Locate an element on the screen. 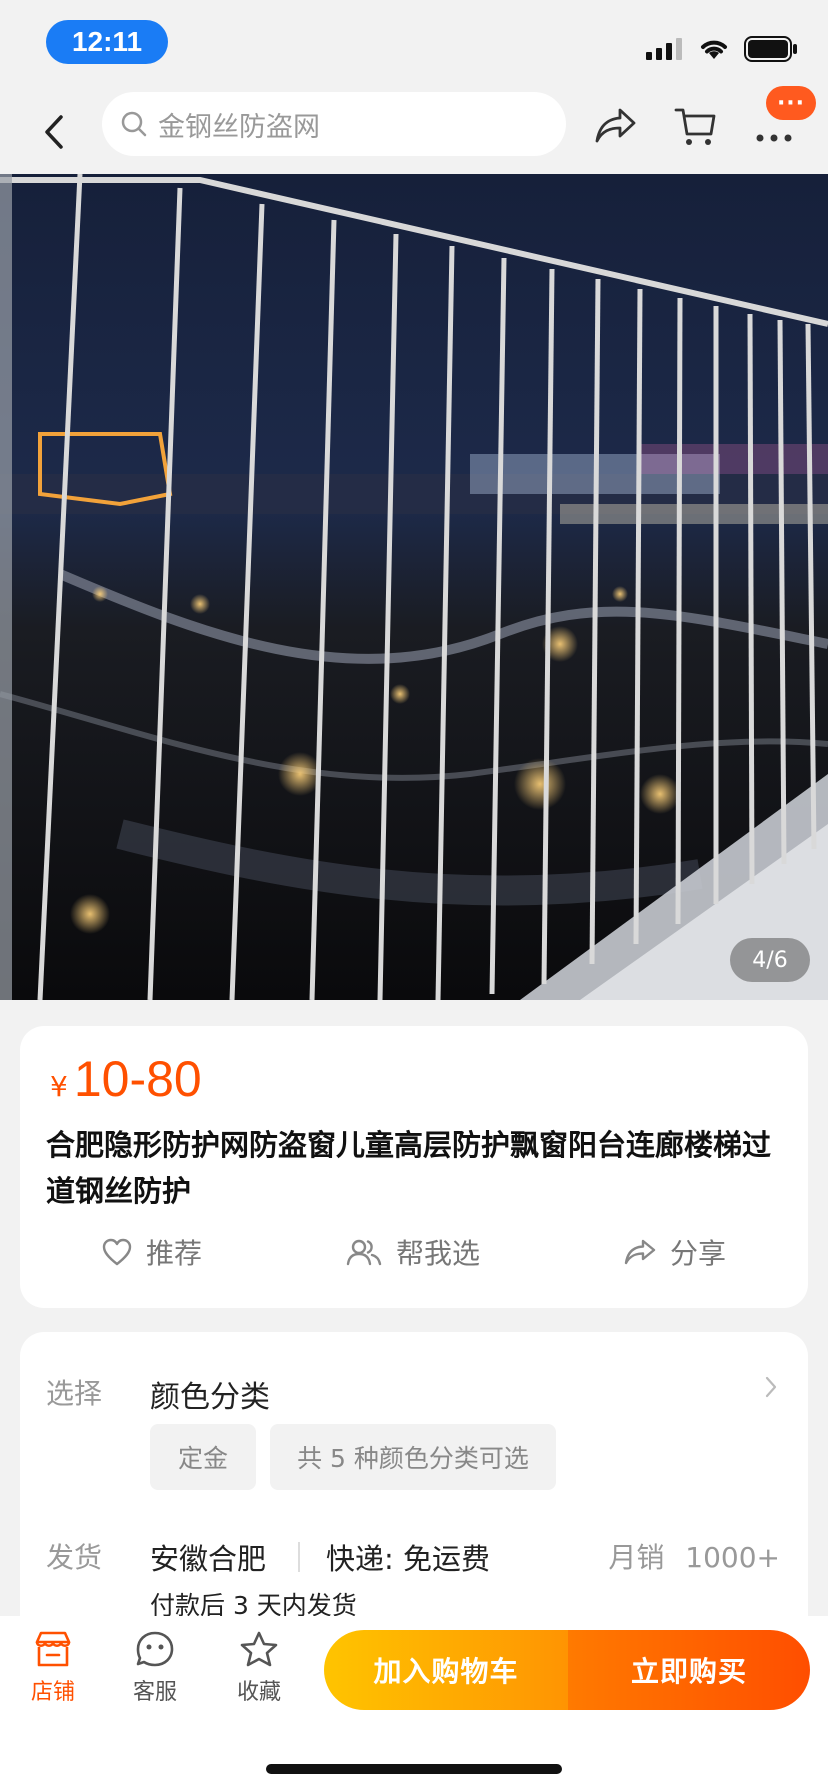 This screenshot has width=828, height=1792. product-title: 合肥隐形防护网防盗窗儿童高层防护飘窗阳台连廊楼梯过道钢丝防护 is located at coordinates (409, 1168).